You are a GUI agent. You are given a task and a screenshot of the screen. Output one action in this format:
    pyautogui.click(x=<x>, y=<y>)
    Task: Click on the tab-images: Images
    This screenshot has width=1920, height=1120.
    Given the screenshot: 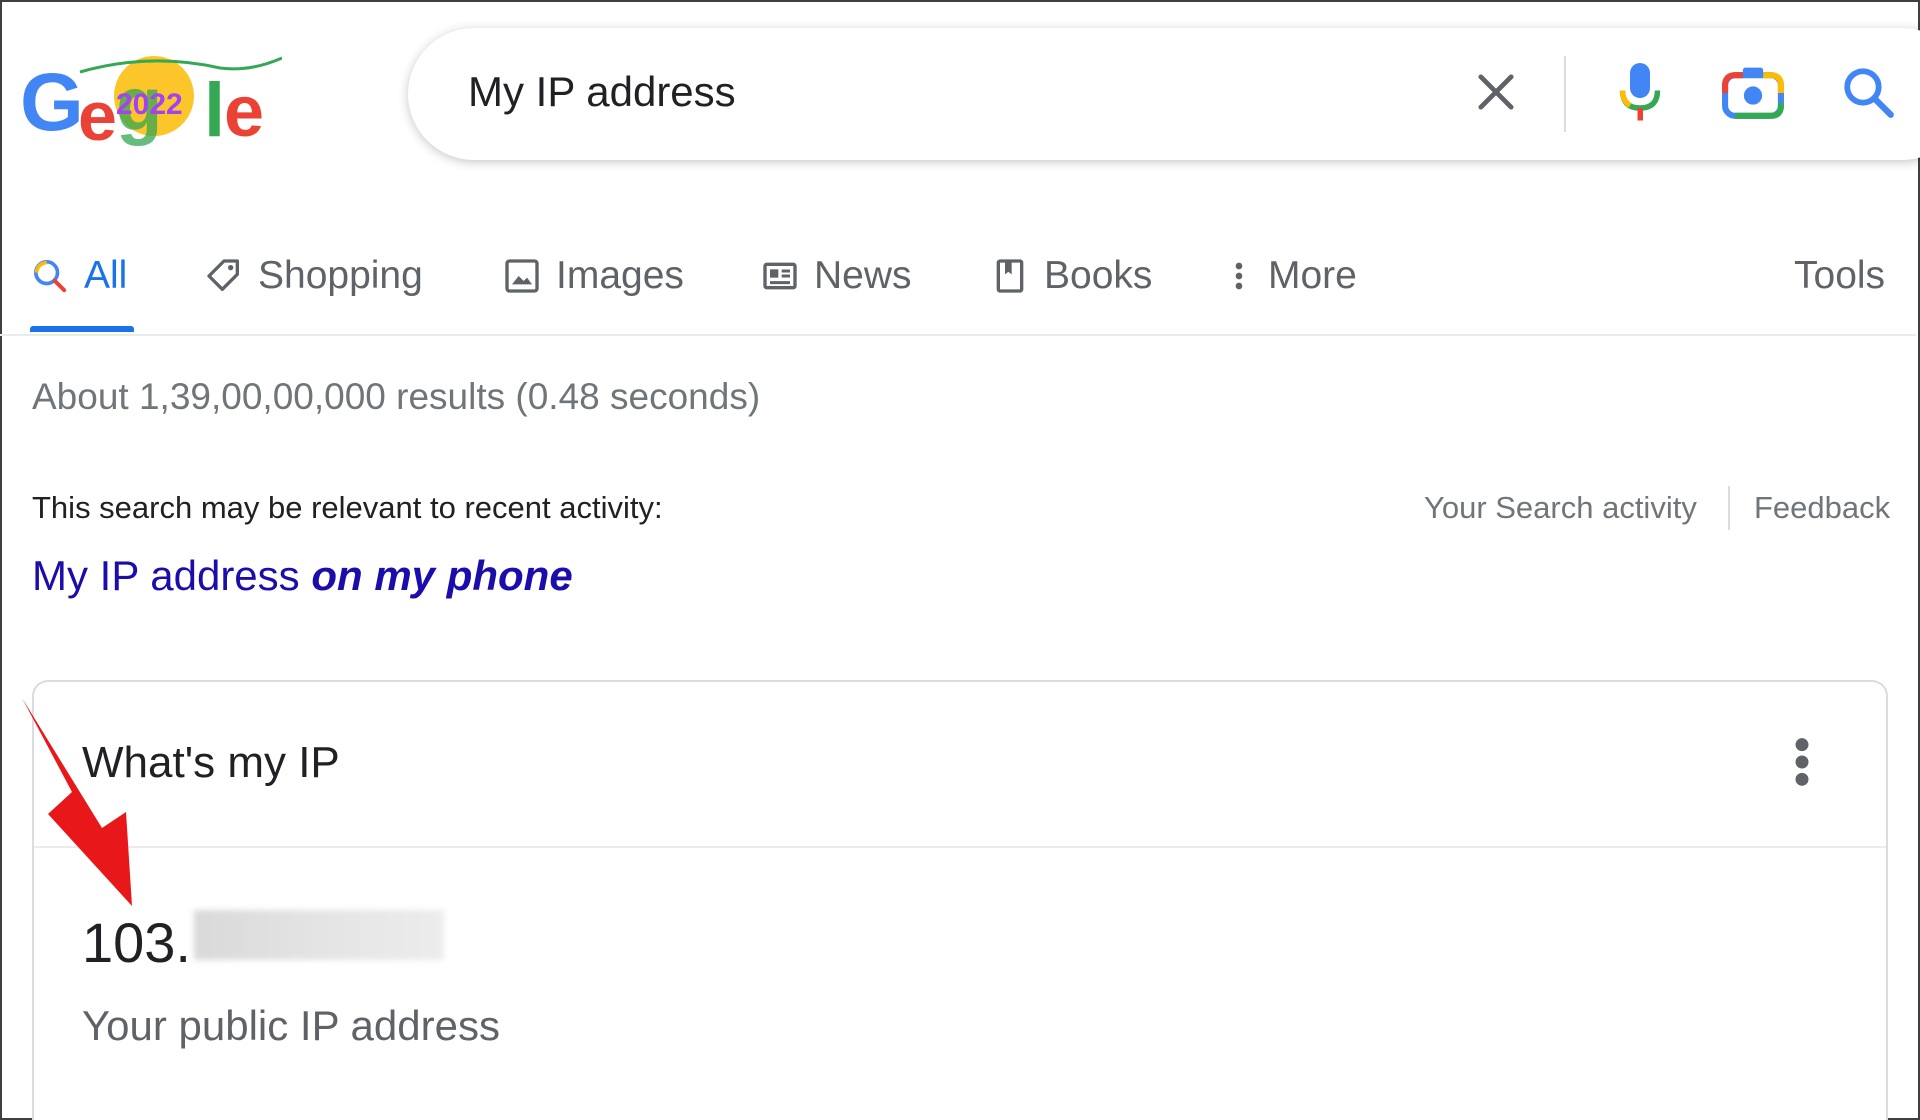 What is the action you would take?
    pyautogui.click(x=593, y=276)
    